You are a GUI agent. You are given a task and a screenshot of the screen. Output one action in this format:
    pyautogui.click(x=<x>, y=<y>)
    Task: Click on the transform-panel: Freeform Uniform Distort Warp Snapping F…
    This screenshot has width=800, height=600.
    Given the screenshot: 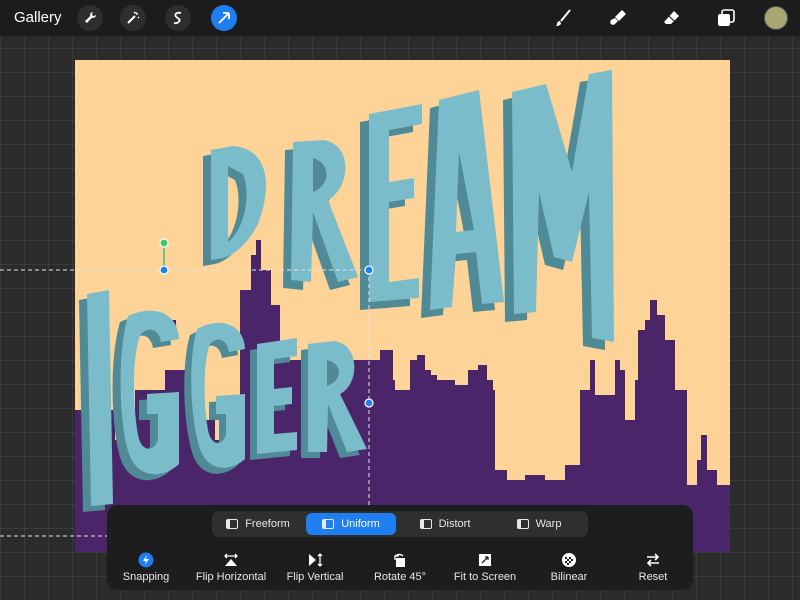 What is the action you would take?
    pyautogui.click(x=400, y=547)
    